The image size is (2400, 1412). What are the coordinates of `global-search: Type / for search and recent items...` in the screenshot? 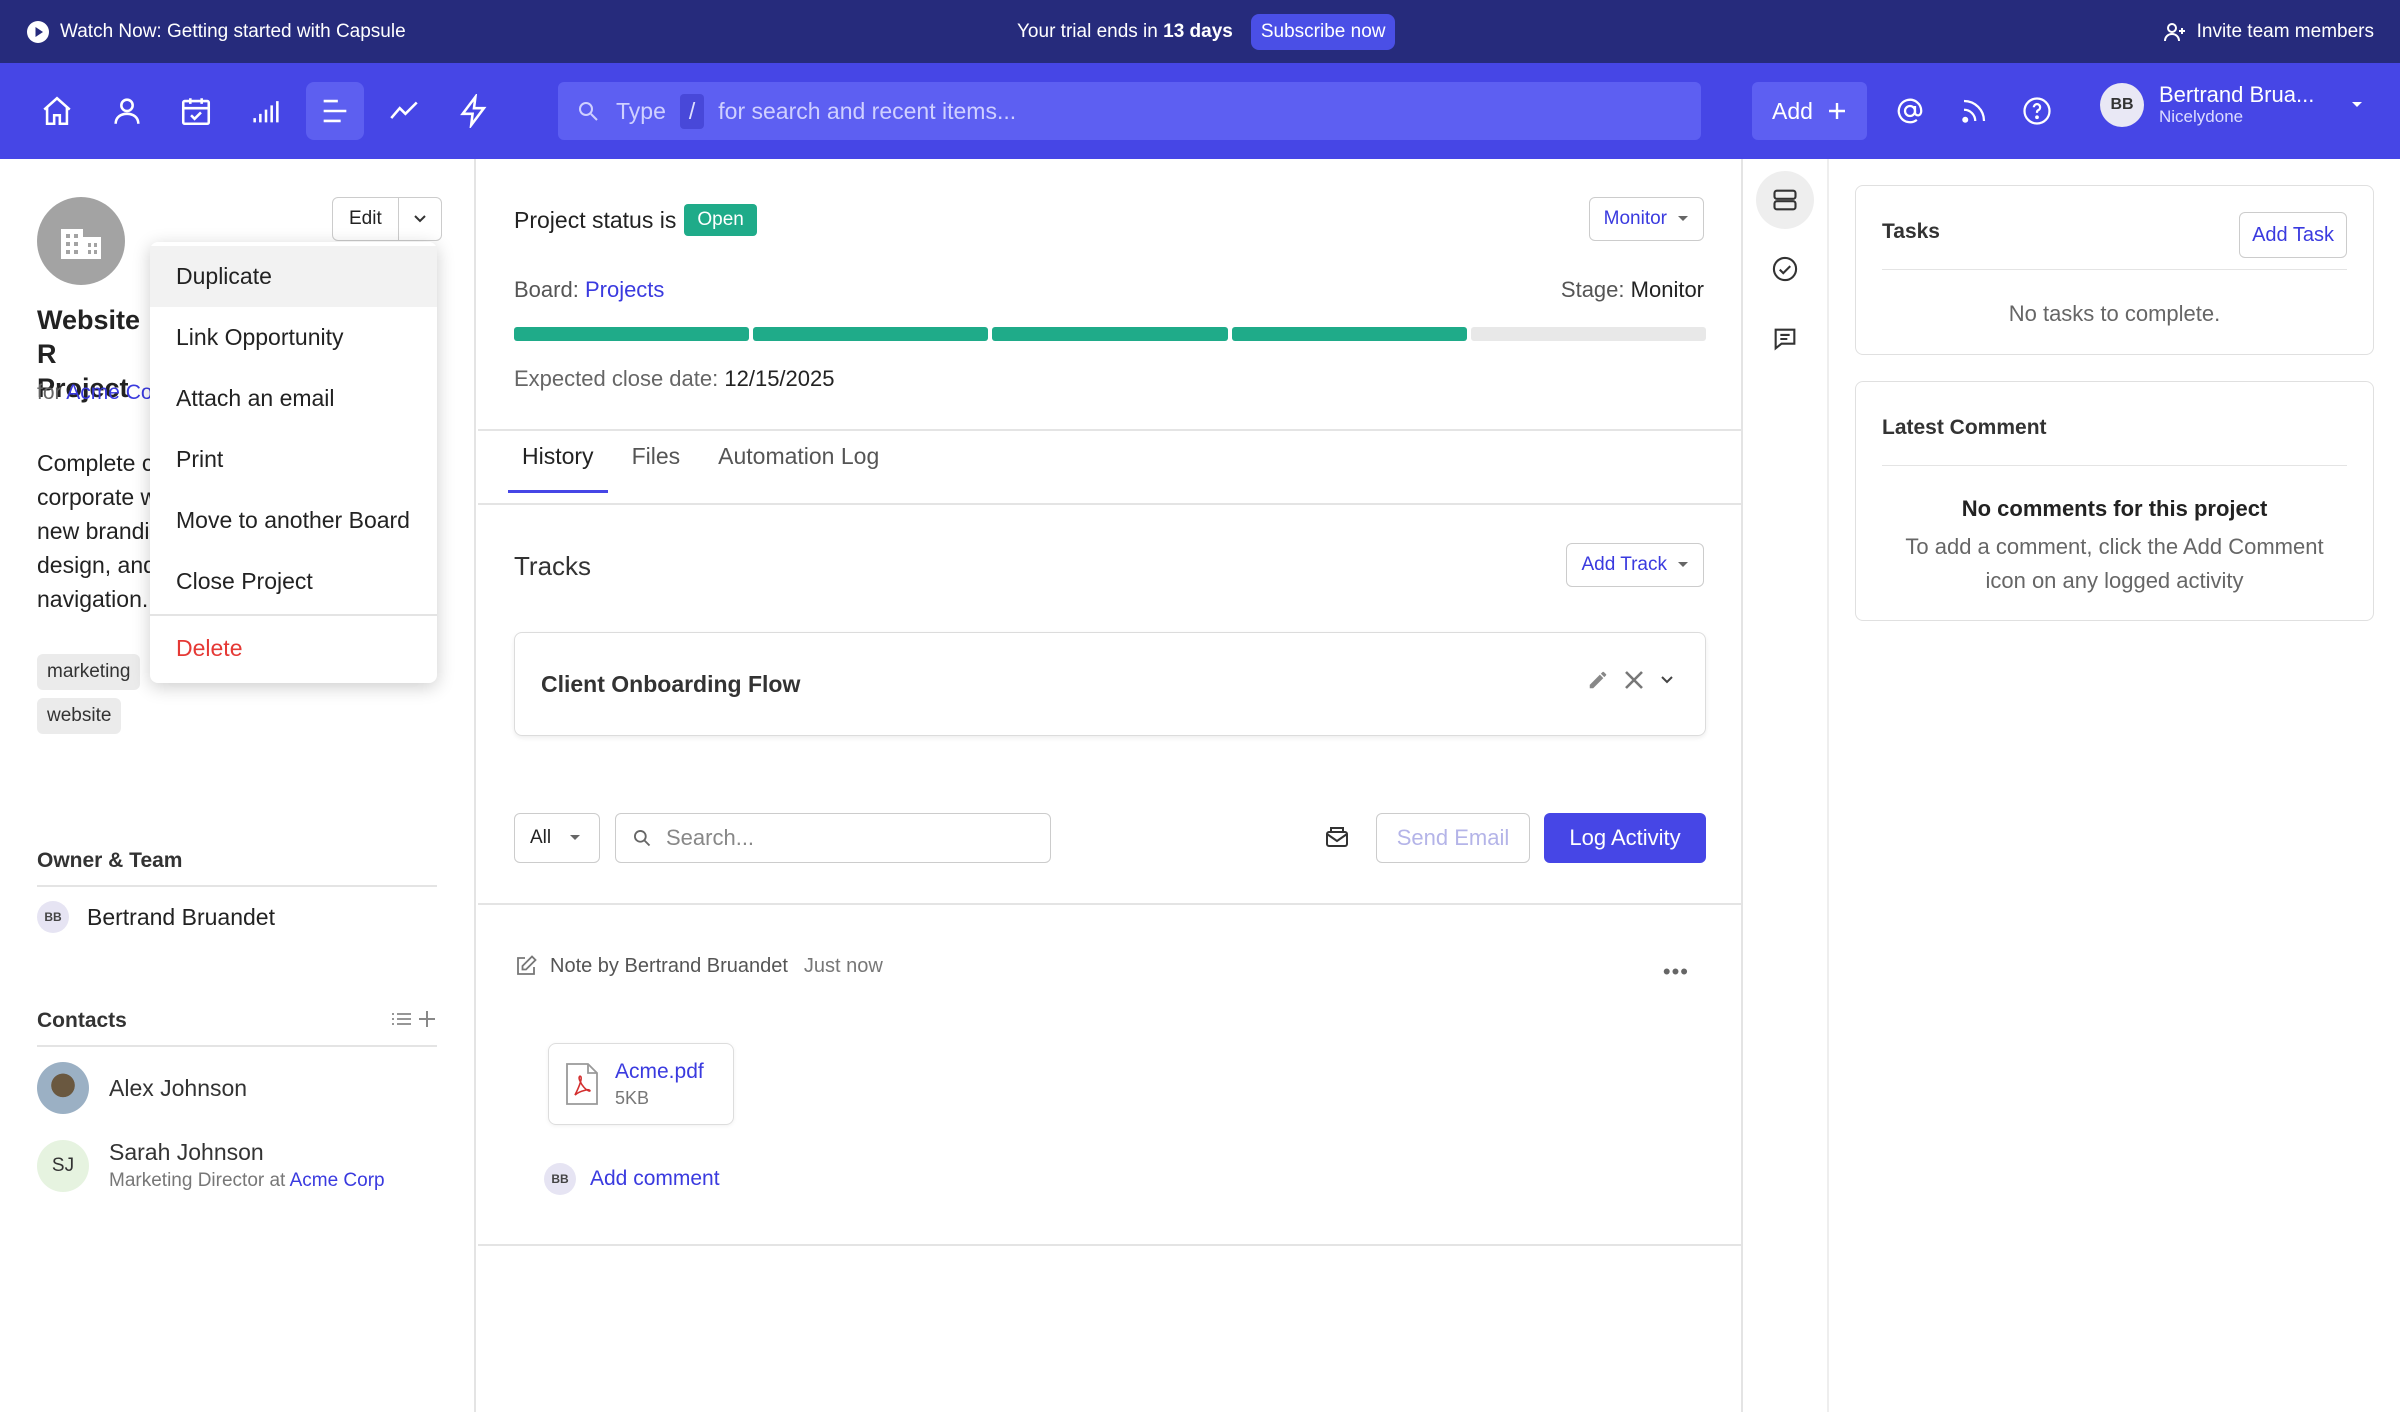 It's located at (1129, 111).